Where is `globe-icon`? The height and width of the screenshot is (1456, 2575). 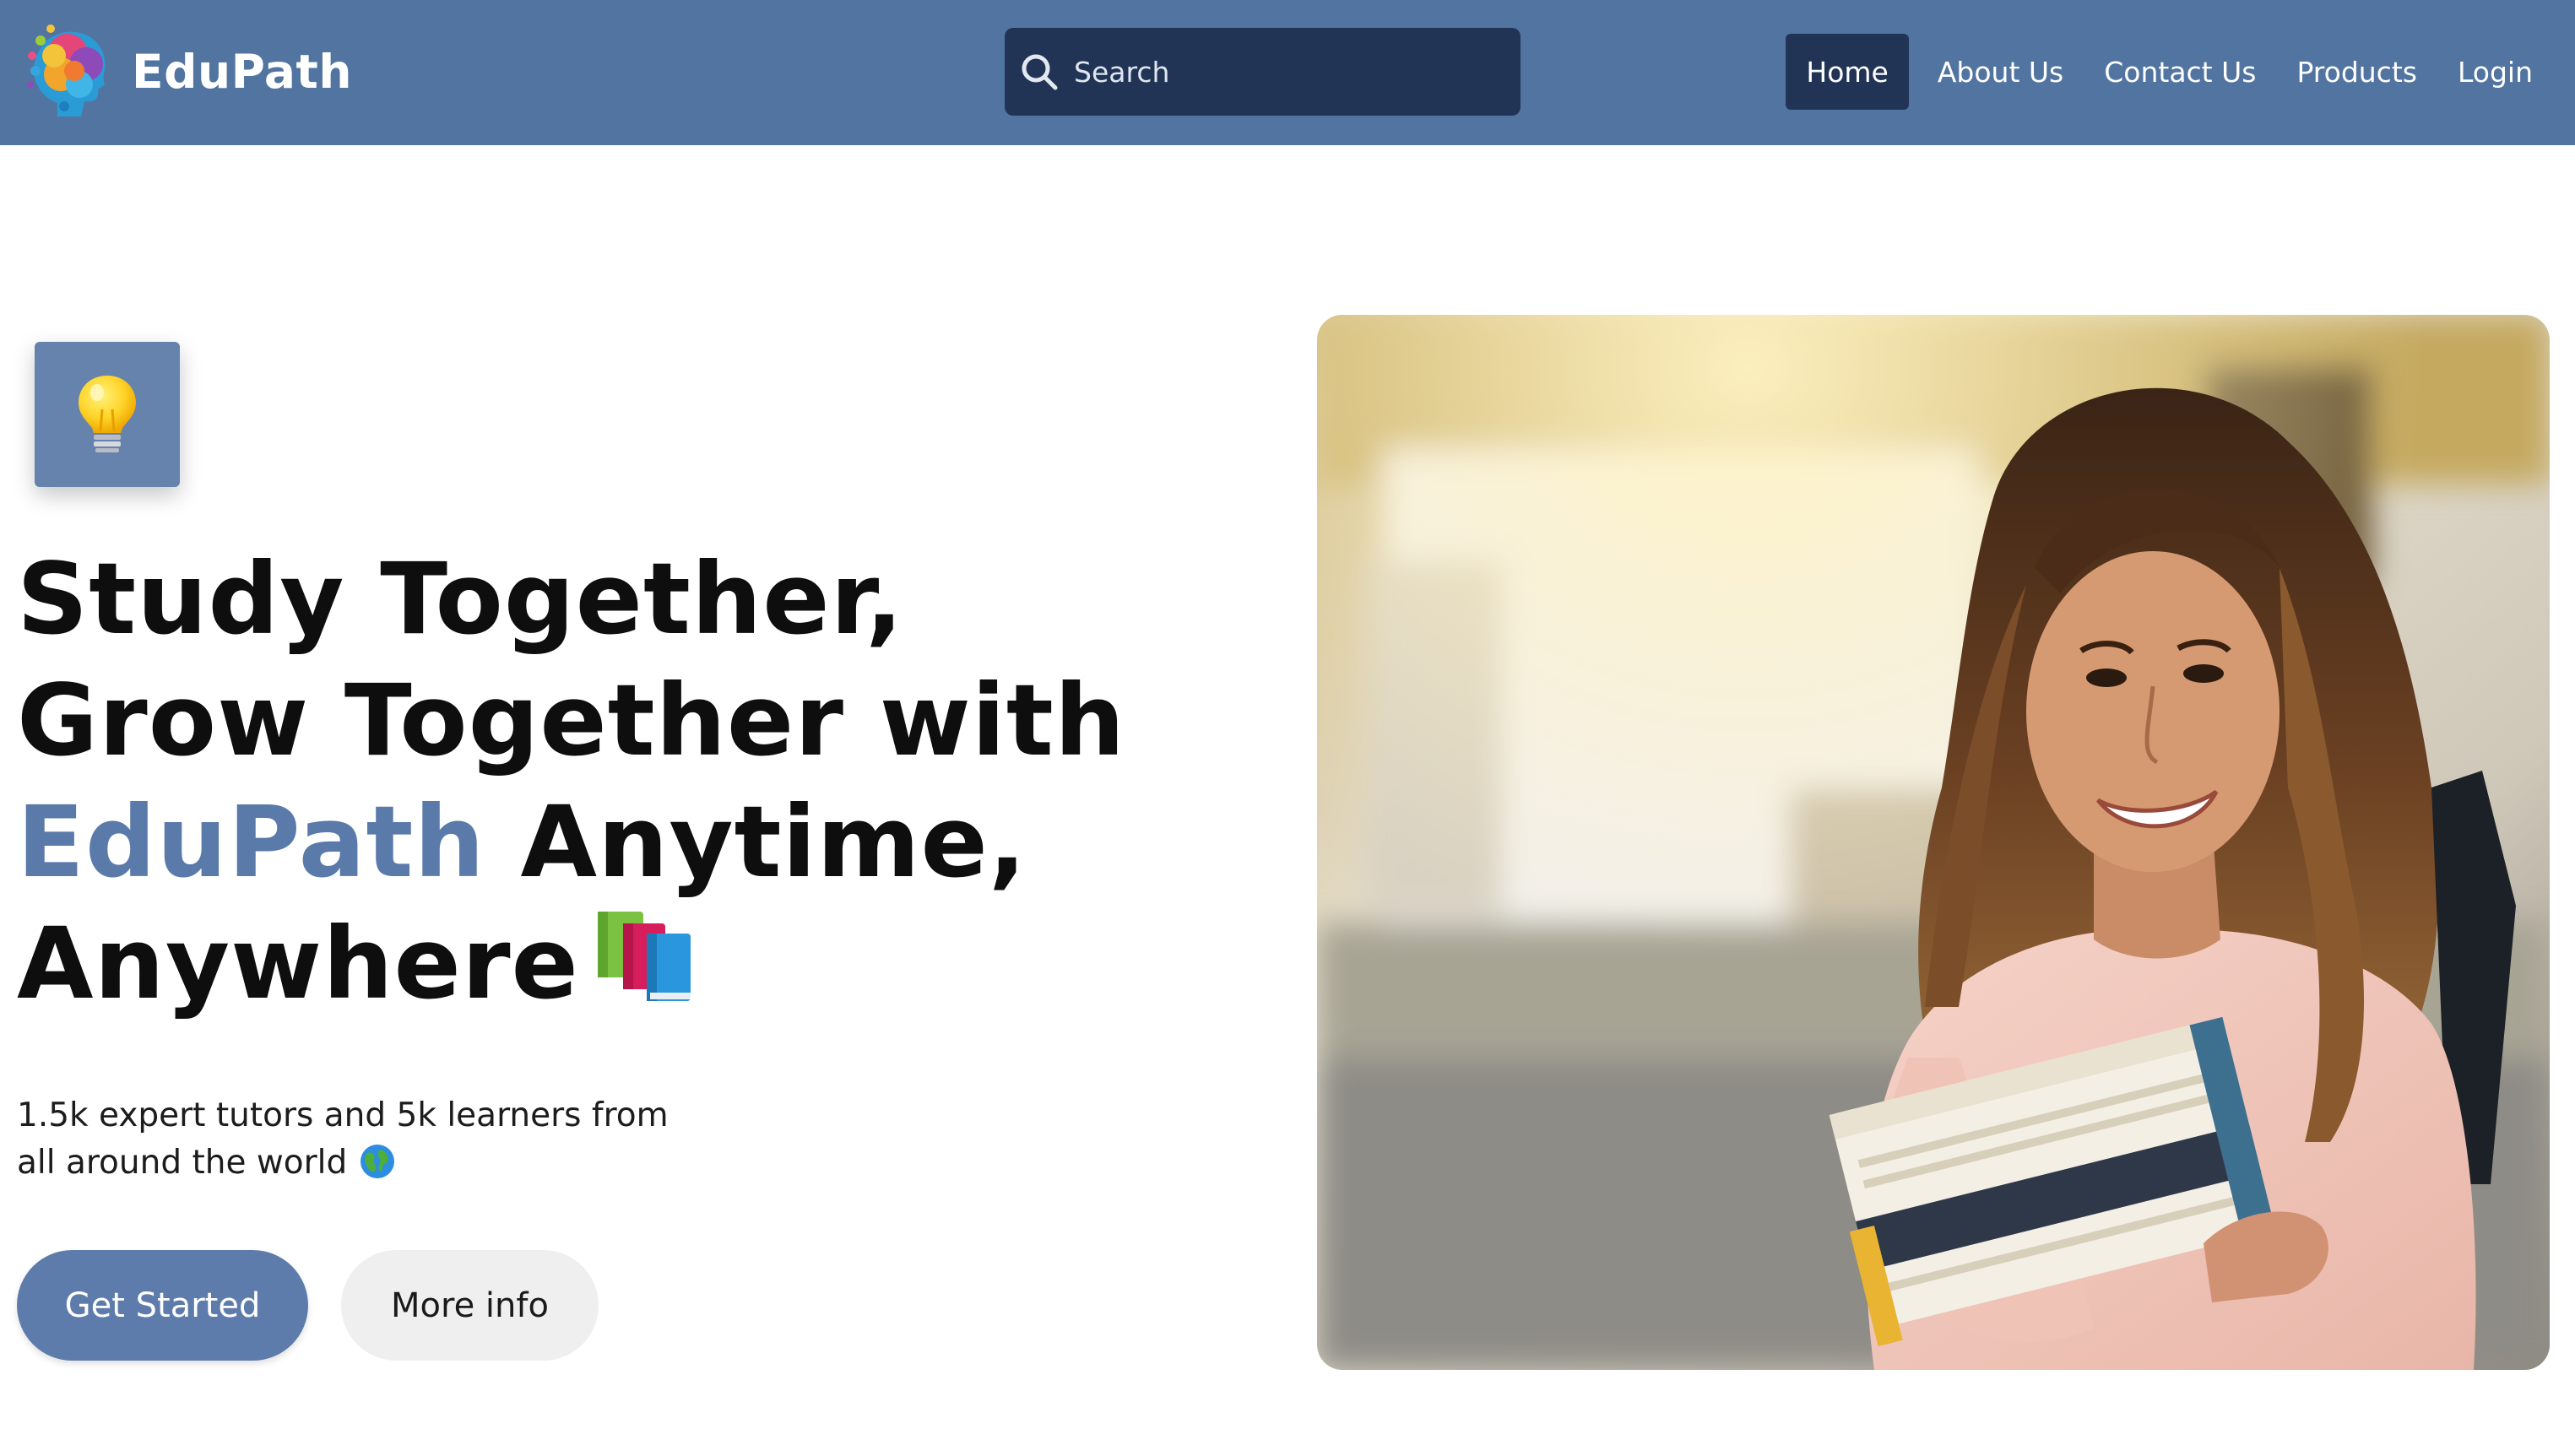
globe-icon is located at coordinates (377, 1161).